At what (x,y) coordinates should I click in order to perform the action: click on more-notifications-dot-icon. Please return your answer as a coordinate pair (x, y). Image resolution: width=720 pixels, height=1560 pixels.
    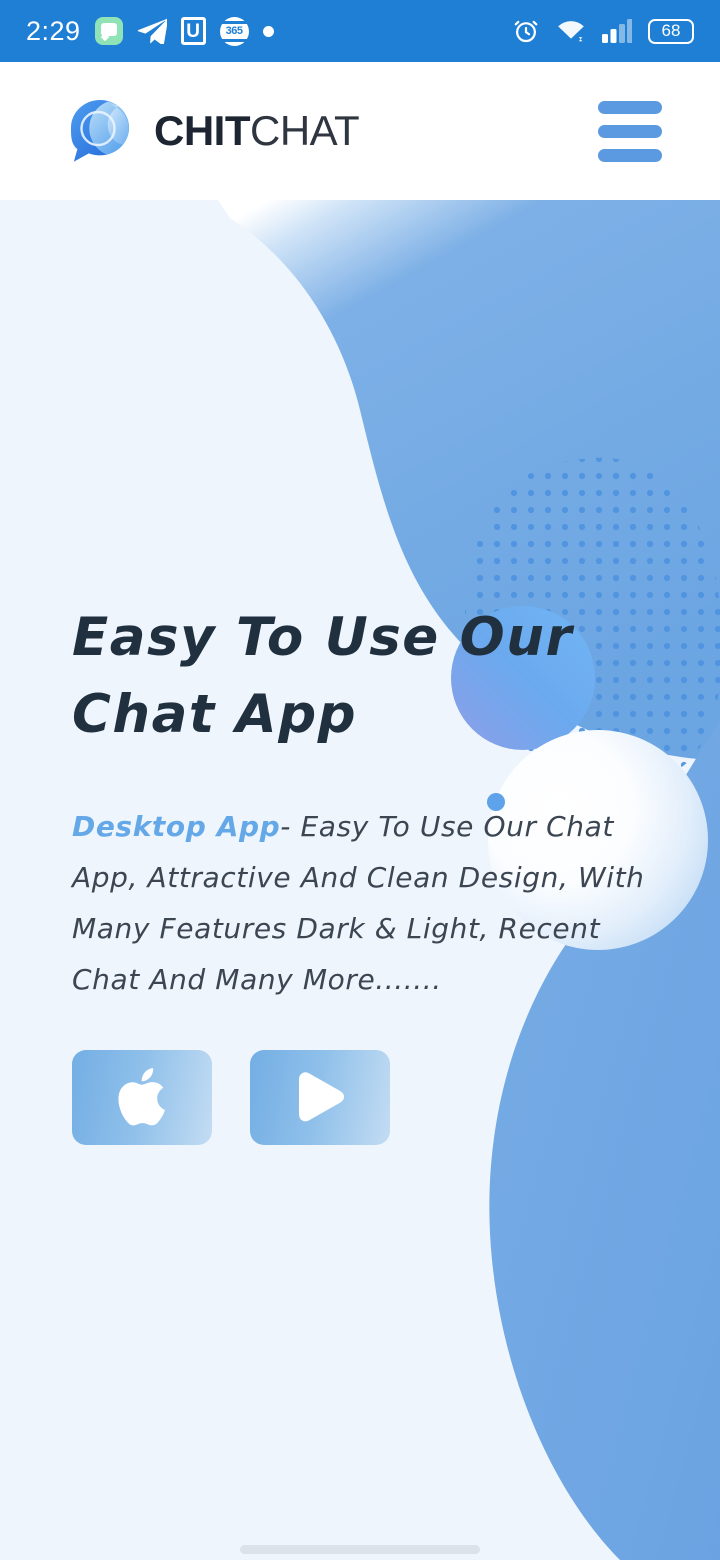
    Looking at the image, I should click on (268, 31).